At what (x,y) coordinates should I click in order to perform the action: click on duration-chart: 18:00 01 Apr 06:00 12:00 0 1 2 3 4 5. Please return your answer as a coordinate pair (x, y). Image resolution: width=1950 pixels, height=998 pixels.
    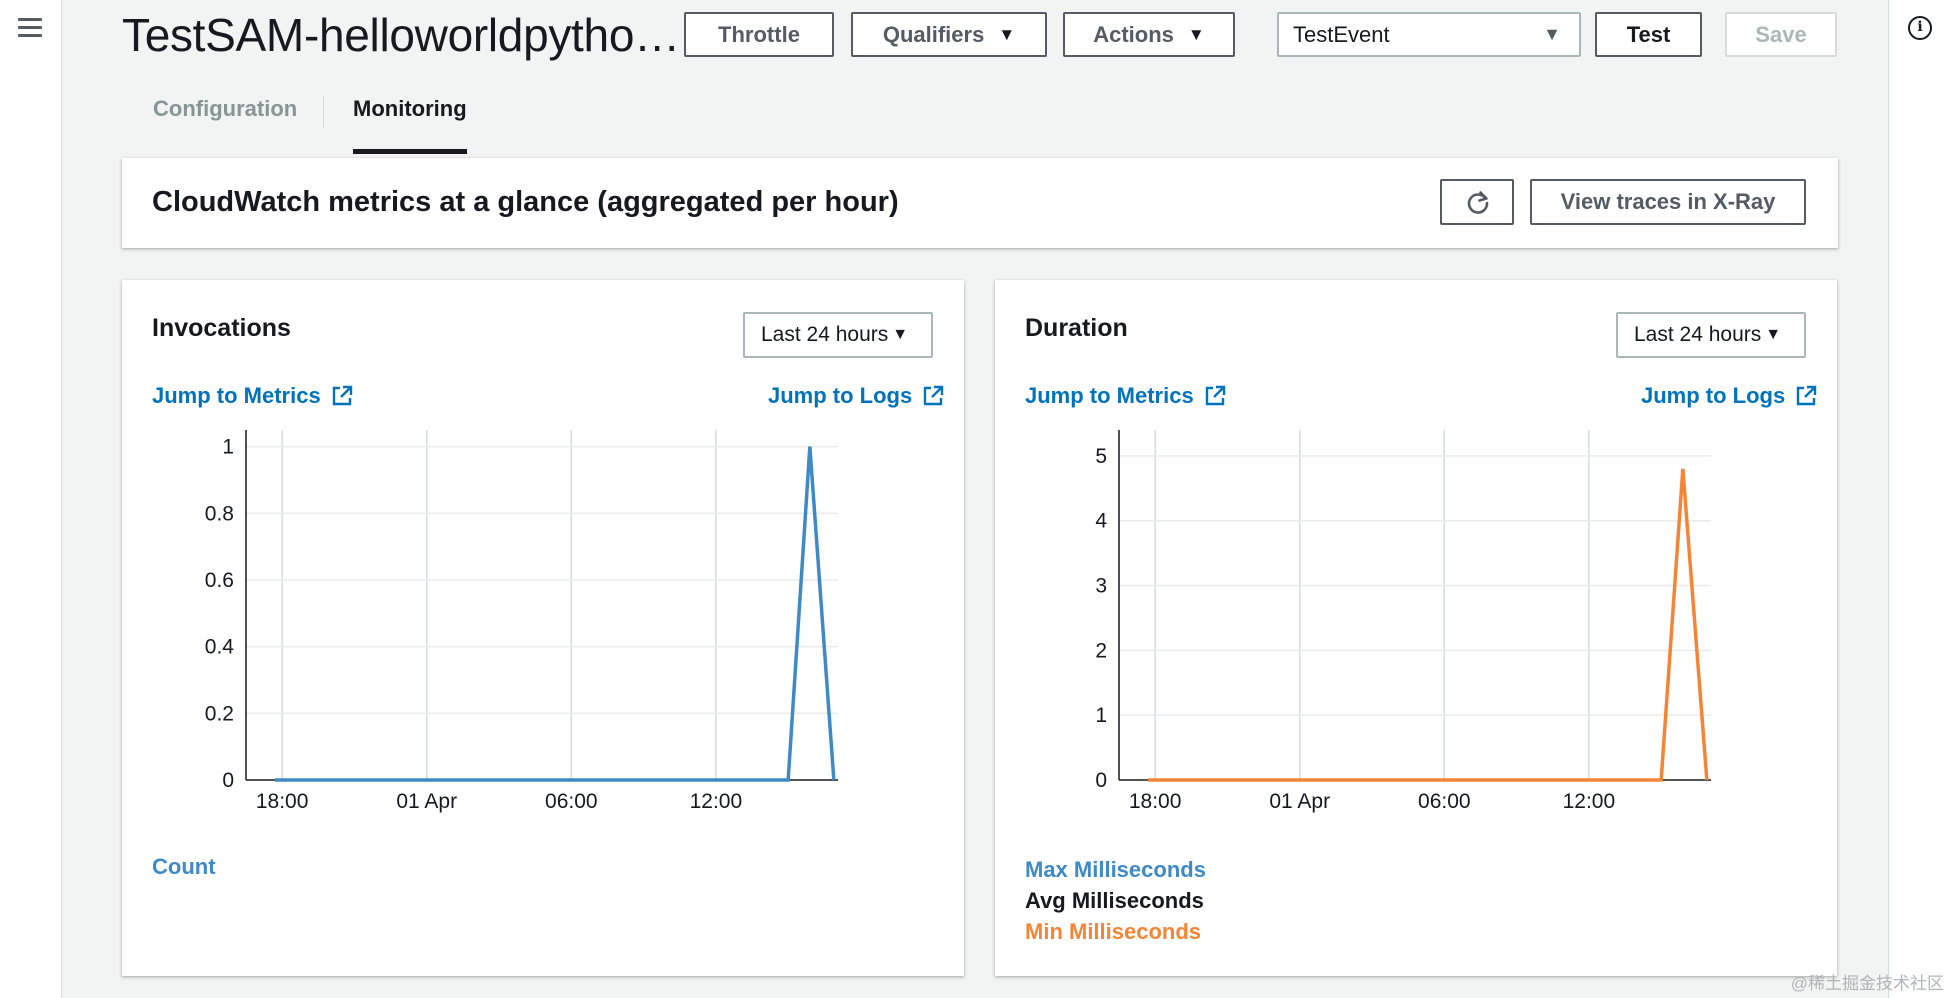
    Looking at the image, I should click on (1403, 621).